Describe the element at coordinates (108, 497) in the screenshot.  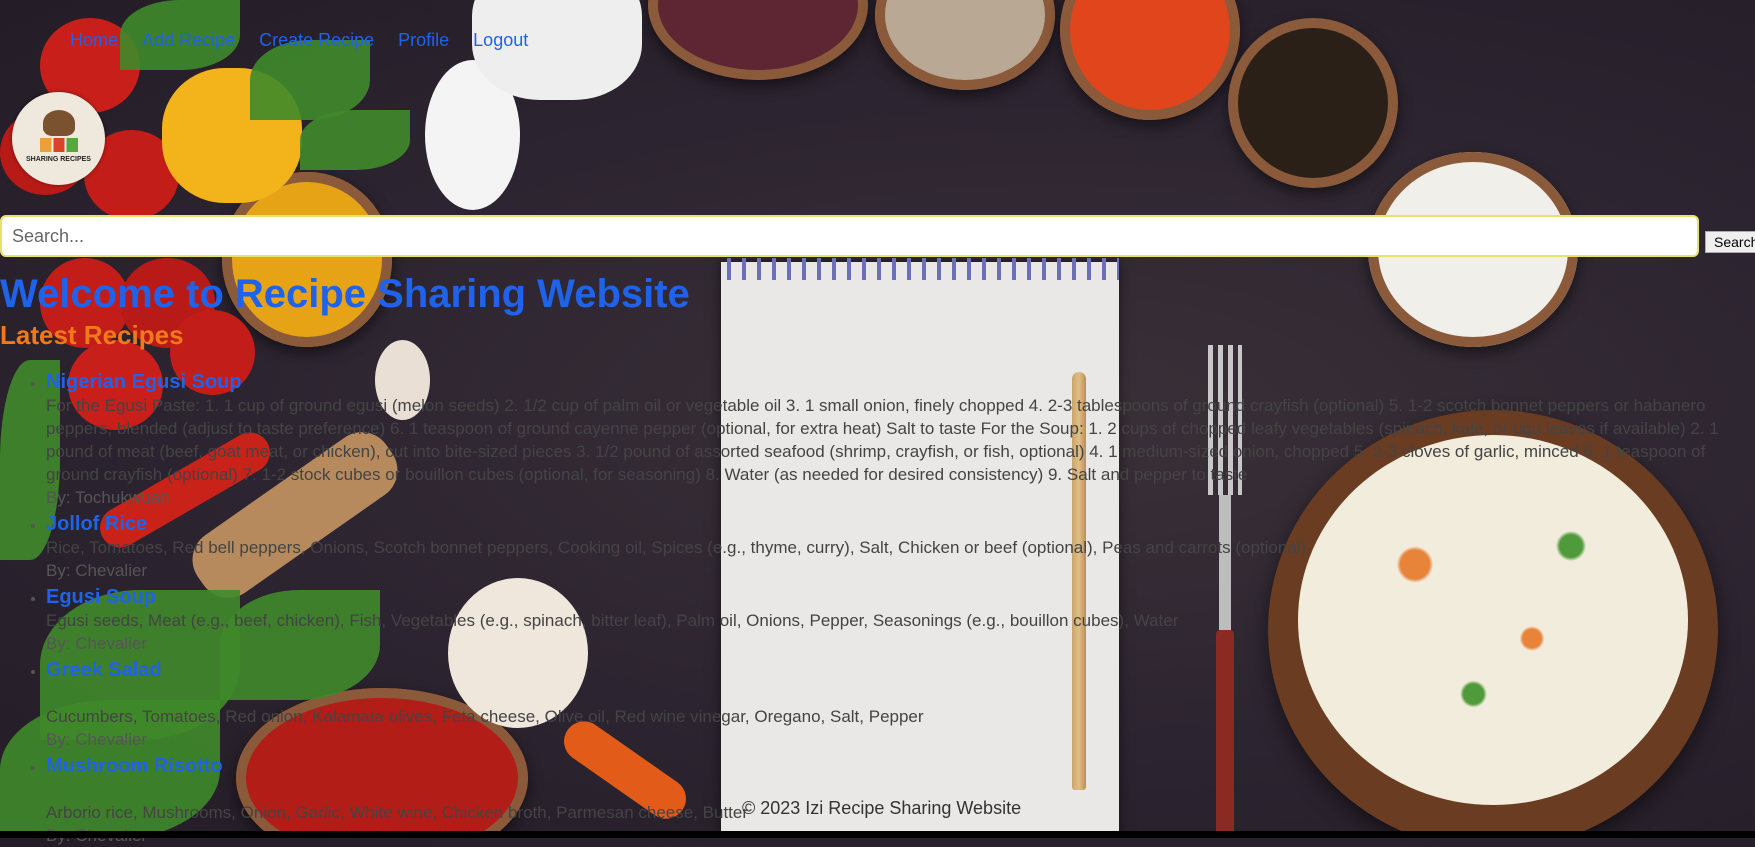
I see `recipe-author: By: Tochukwuan` at that location.